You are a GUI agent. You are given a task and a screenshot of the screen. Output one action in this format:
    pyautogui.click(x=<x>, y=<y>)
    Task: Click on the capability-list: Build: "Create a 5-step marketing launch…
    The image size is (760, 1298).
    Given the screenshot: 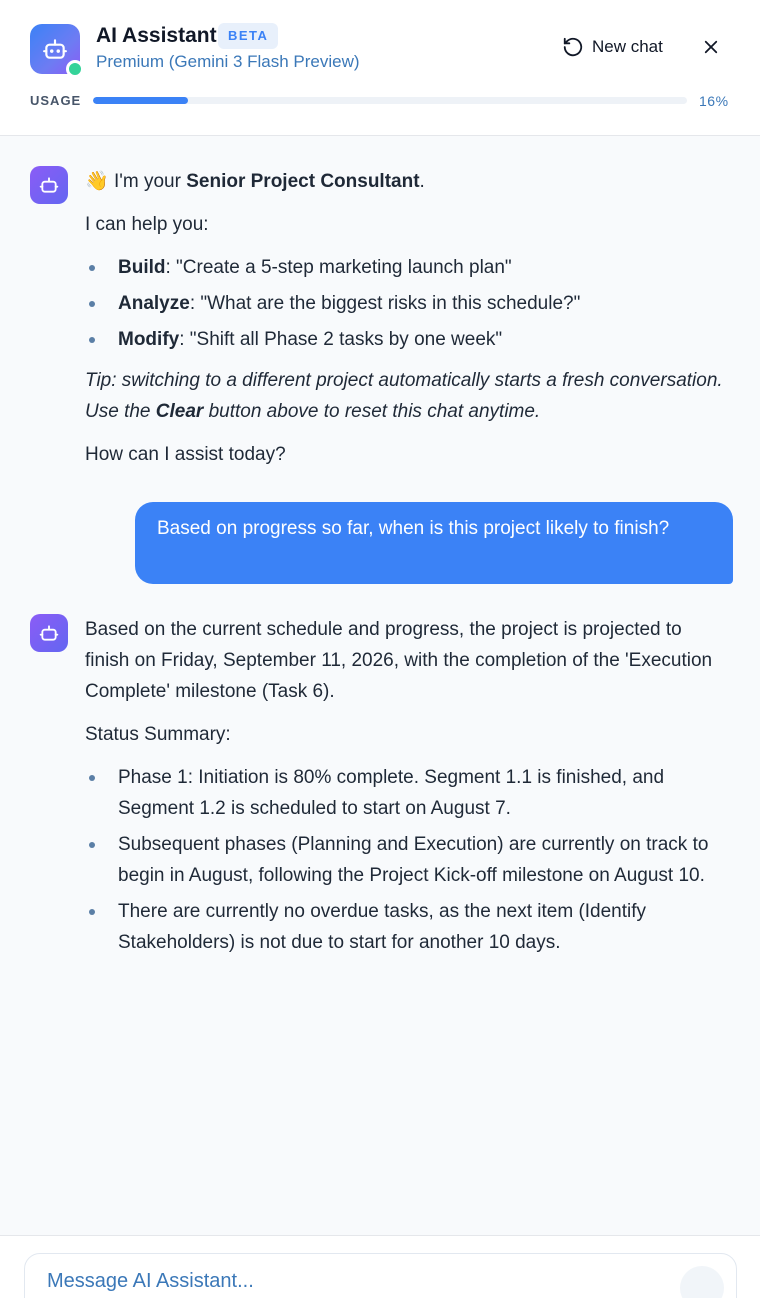 What is the action you would take?
    pyautogui.click(x=405, y=303)
    